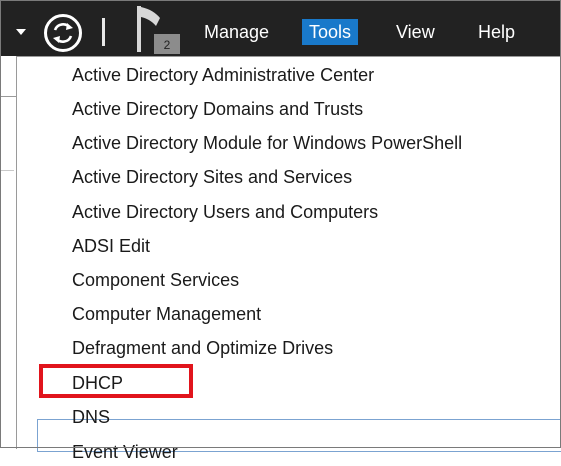  I want to click on refresh-icon, so click(63, 33).